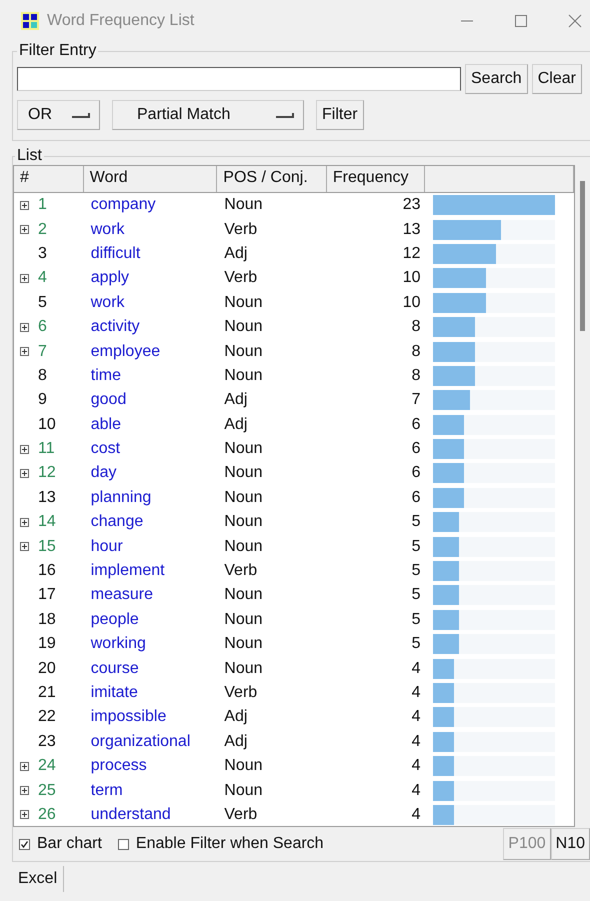 The width and height of the screenshot is (590, 901). Describe the element at coordinates (106, 547) in the screenshot. I see `word-link: hour` at that location.